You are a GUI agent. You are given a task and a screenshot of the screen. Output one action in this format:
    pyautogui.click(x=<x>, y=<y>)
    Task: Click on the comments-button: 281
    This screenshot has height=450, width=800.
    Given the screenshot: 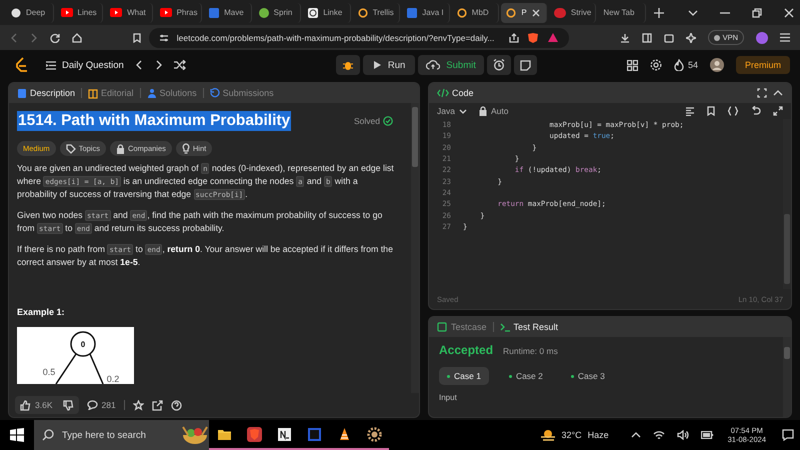 What is the action you would take?
    pyautogui.click(x=101, y=405)
    